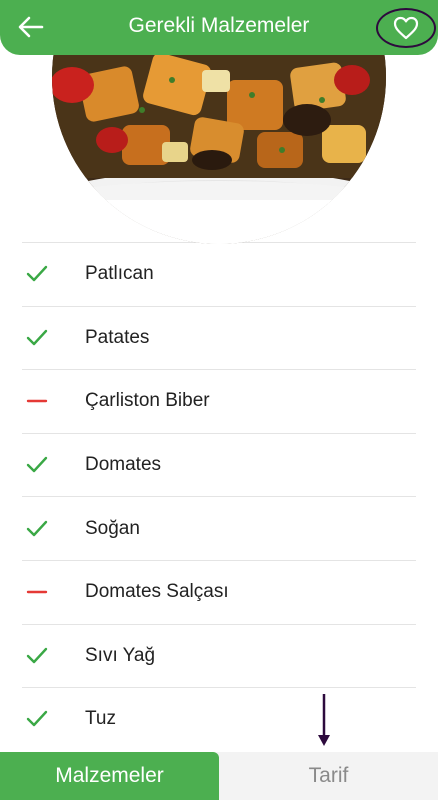 This screenshot has width=438, height=800. I want to click on heart-outline-icon, so click(406, 28).